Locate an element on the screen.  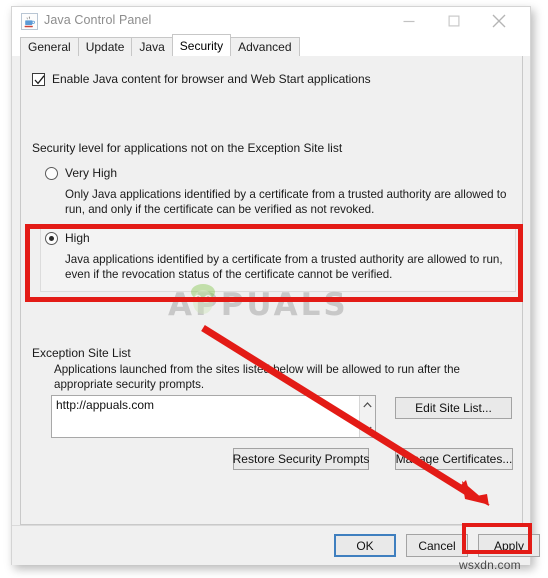
list-item: http://appuals.com is located at coordinates (105, 405).